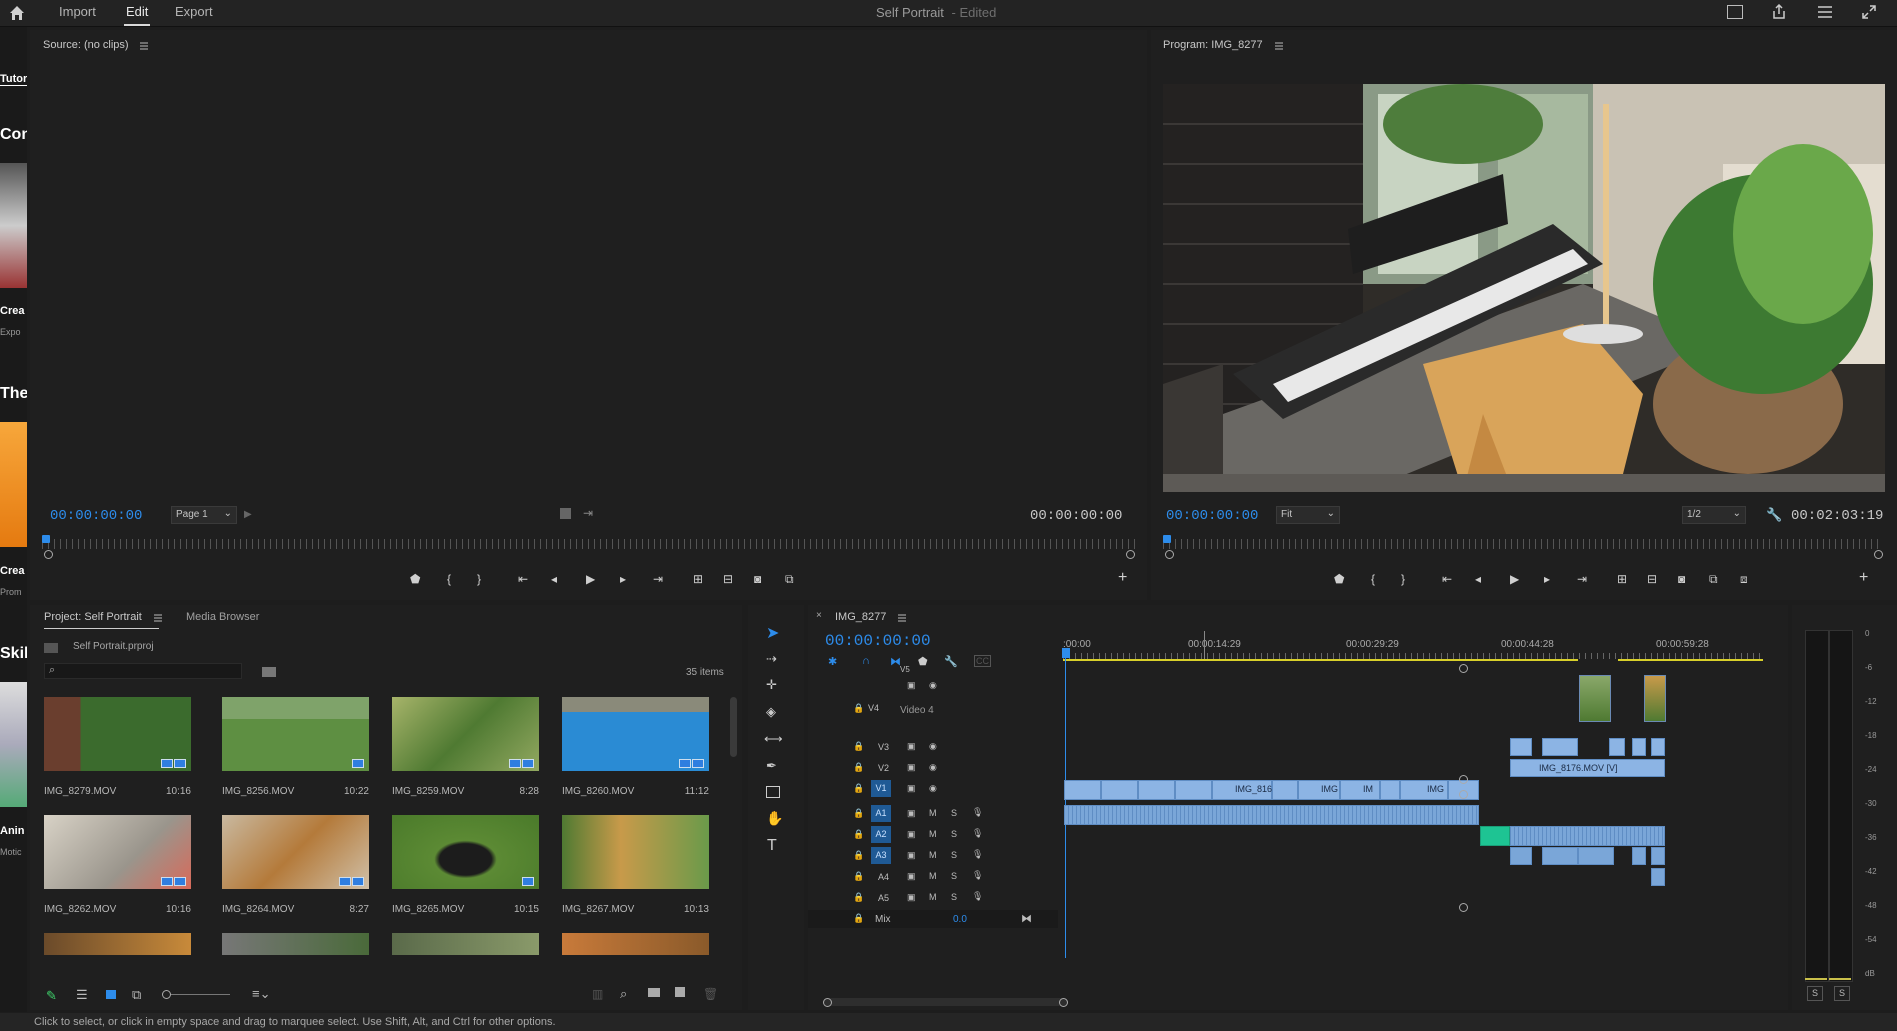  Describe the element at coordinates (1774, 515) in the screenshot. I see `wrench-icon: 🔧` at that location.